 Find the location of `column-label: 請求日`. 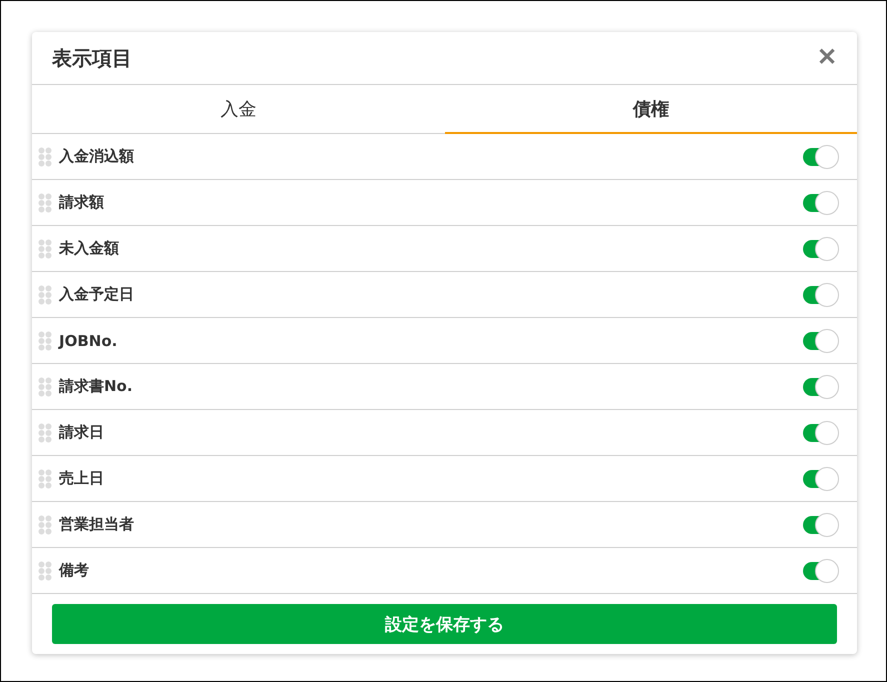

column-label: 請求日 is located at coordinates (82, 432).